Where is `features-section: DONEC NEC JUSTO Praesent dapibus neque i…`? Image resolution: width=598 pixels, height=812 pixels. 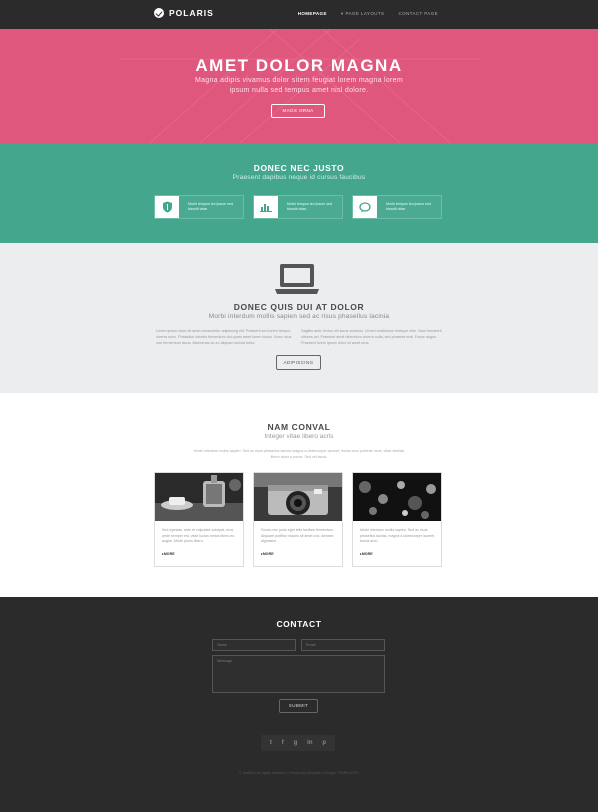 features-section: DONEC NEC JUSTO Praesent dapibus neque i… is located at coordinates (299, 193).